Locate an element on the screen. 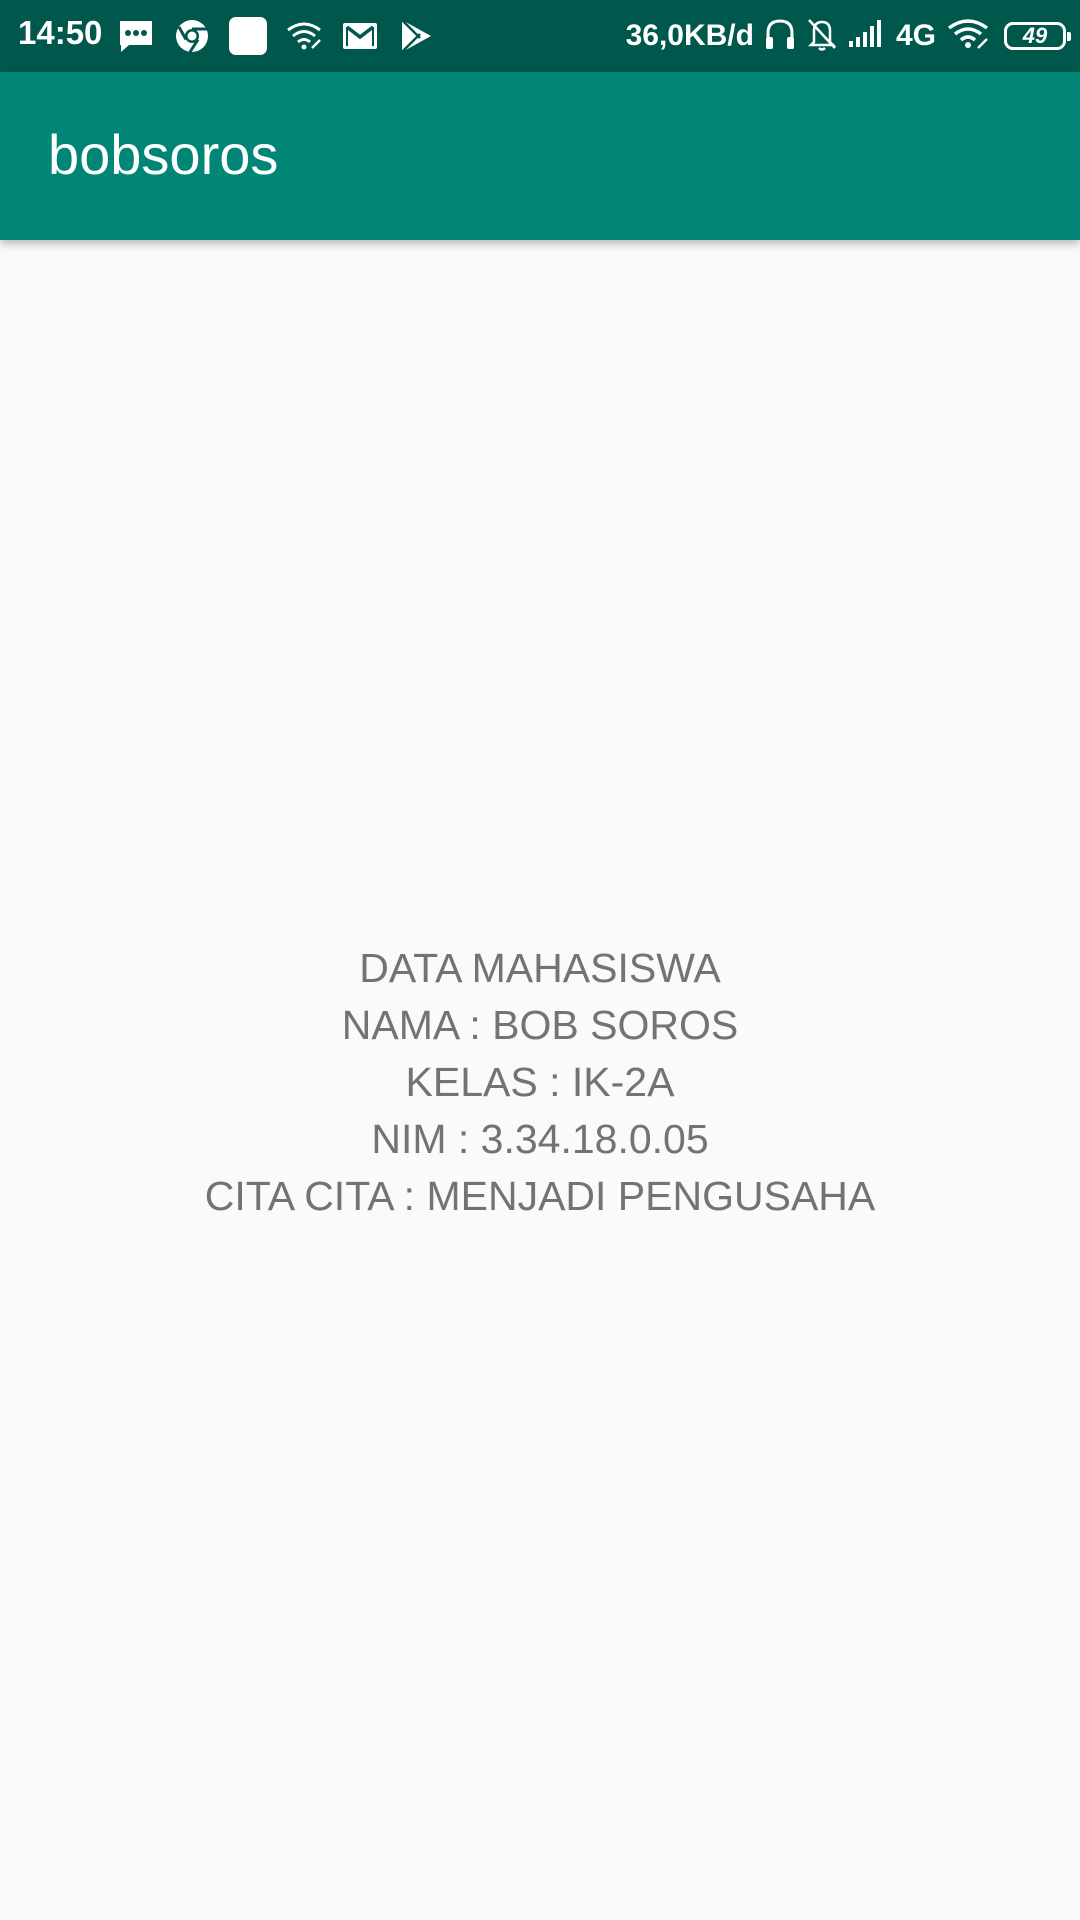 This screenshot has width=1080, height=1920. app-square-icon is located at coordinates (248, 36).